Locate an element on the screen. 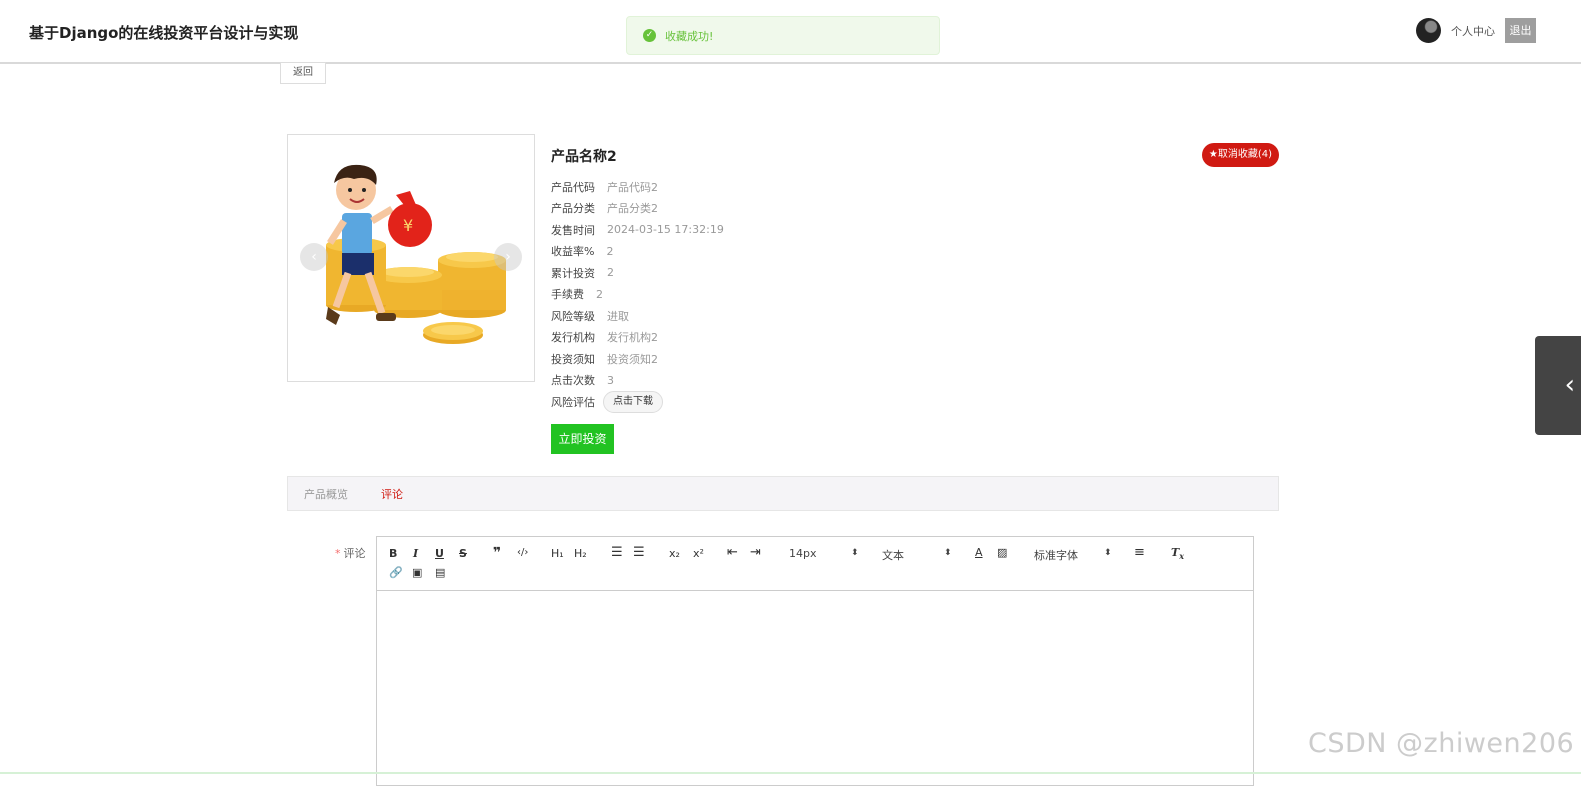 This screenshot has width=1581, height=786. detail-tabs: 产品概览 评论 is located at coordinates (783, 493).